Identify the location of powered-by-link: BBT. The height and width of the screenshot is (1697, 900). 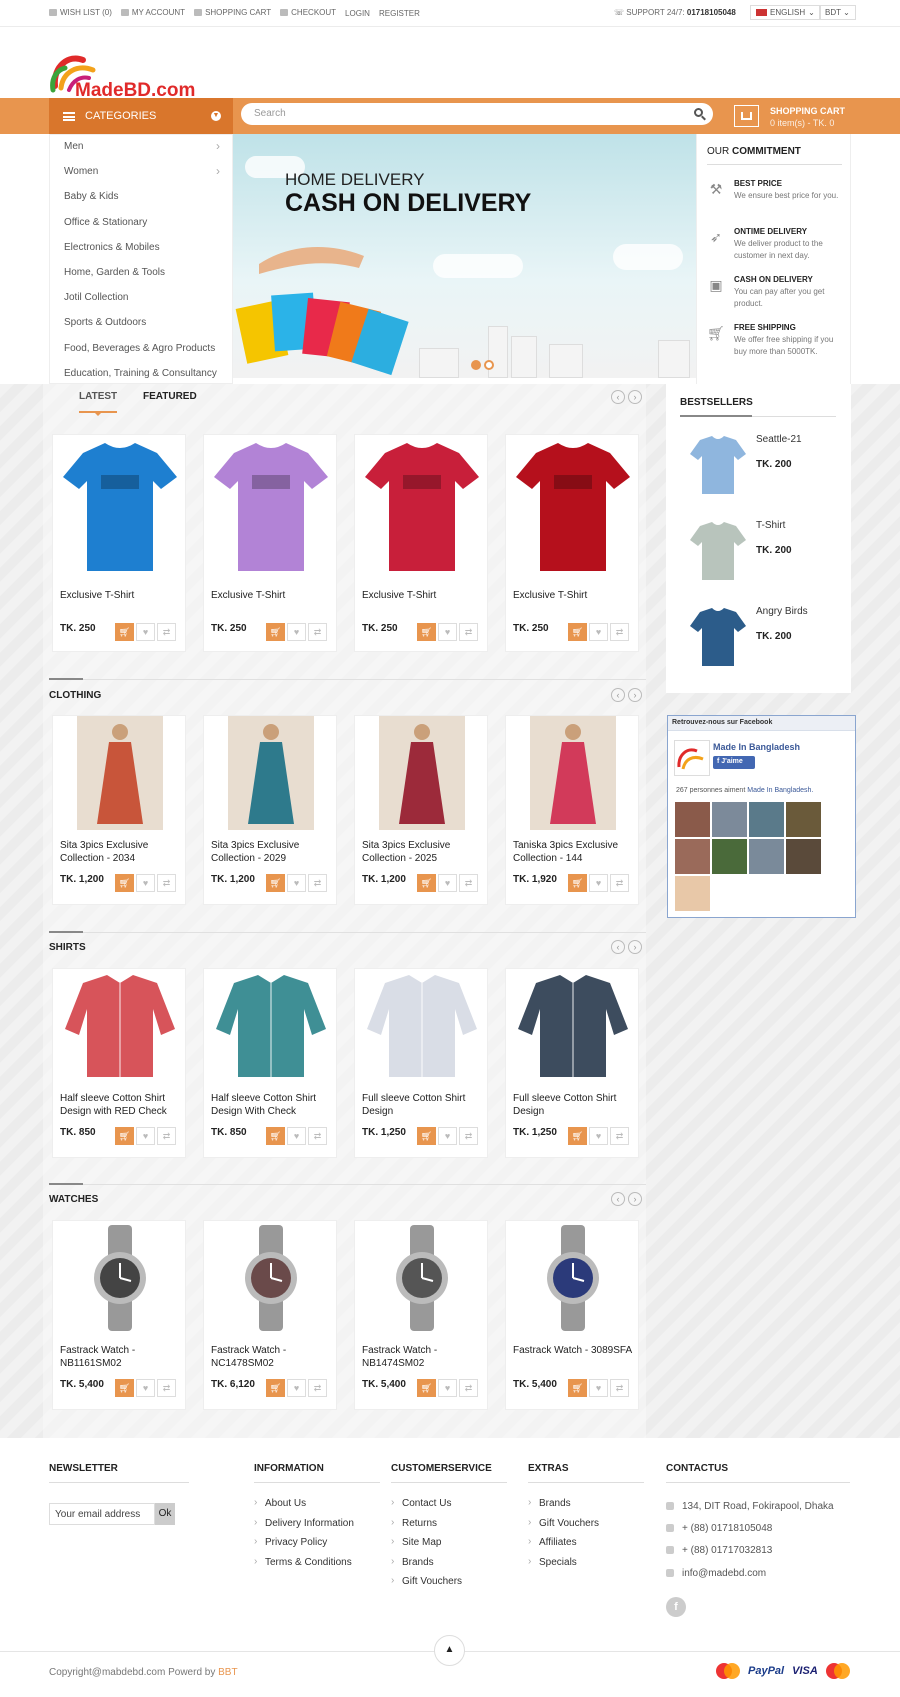
(227, 1672).